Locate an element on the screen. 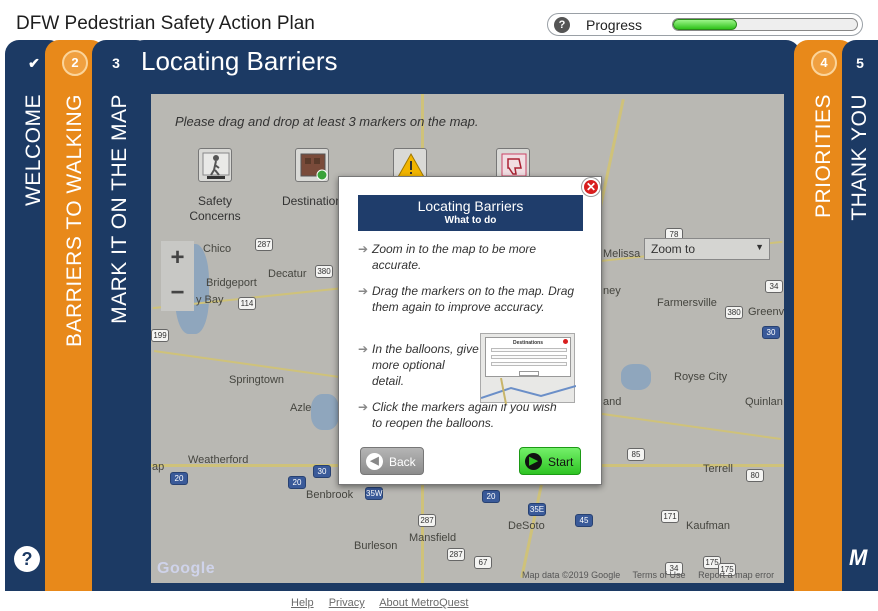 The width and height of the screenshot is (878, 611). map-town: Benbrook is located at coordinates (330, 495).